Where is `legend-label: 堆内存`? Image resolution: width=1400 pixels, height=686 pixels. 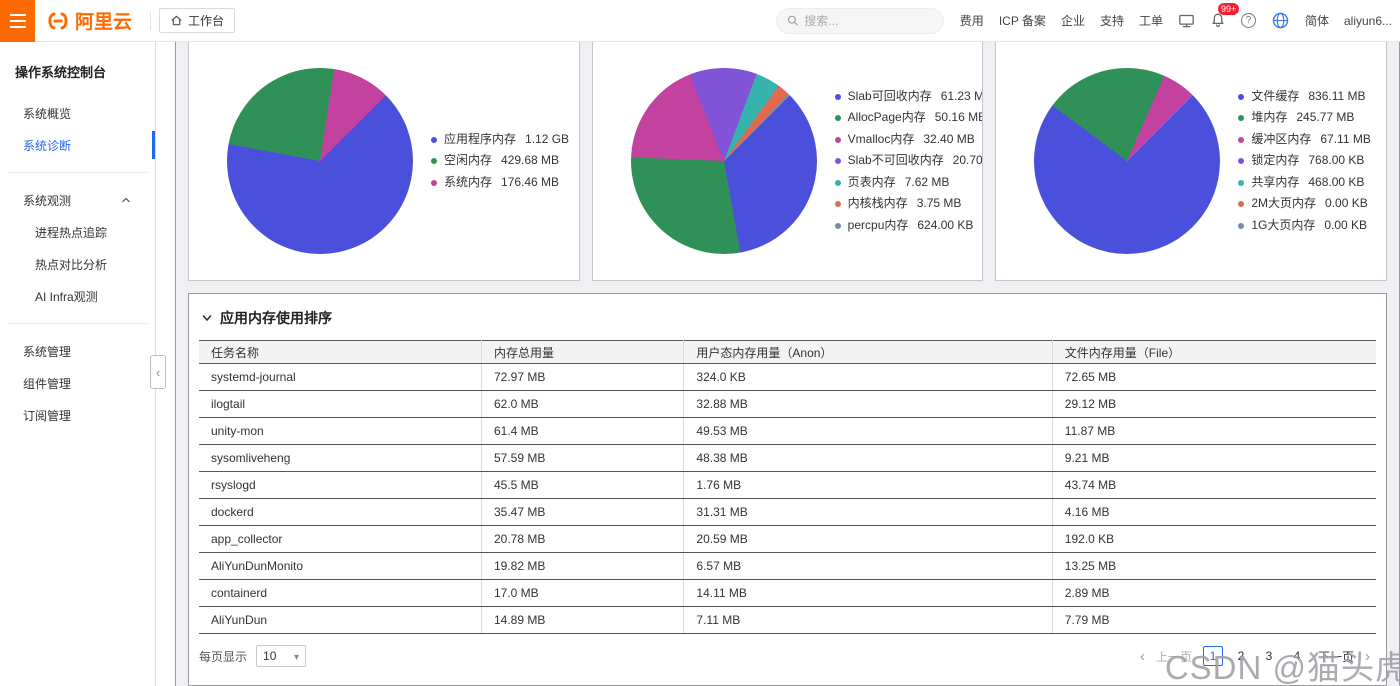
legend-label: 堆内存 is located at coordinates (1269, 117).